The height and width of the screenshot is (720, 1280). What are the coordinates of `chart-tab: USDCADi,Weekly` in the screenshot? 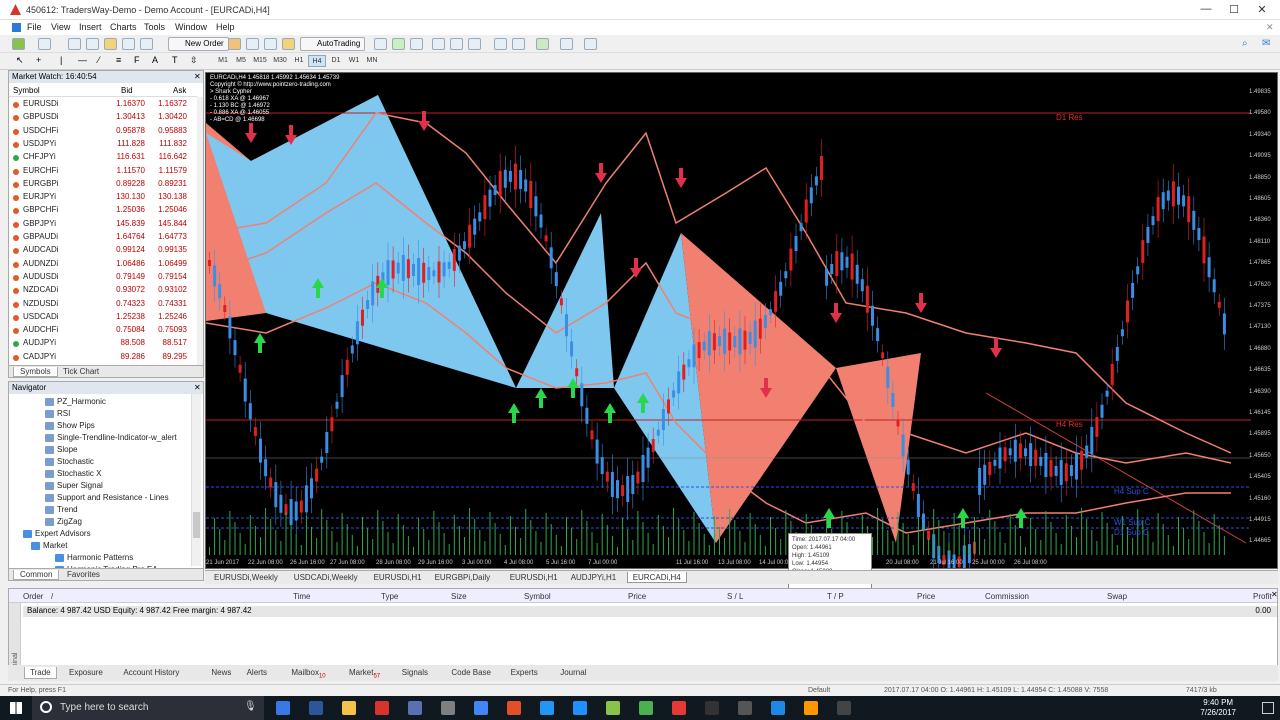 It's located at (326, 577).